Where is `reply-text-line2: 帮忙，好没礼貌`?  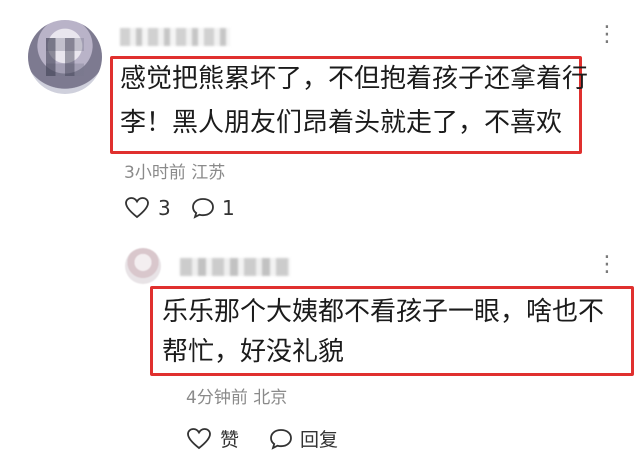 reply-text-line2: 帮忙，好没礼貌 is located at coordinates (253, 352).